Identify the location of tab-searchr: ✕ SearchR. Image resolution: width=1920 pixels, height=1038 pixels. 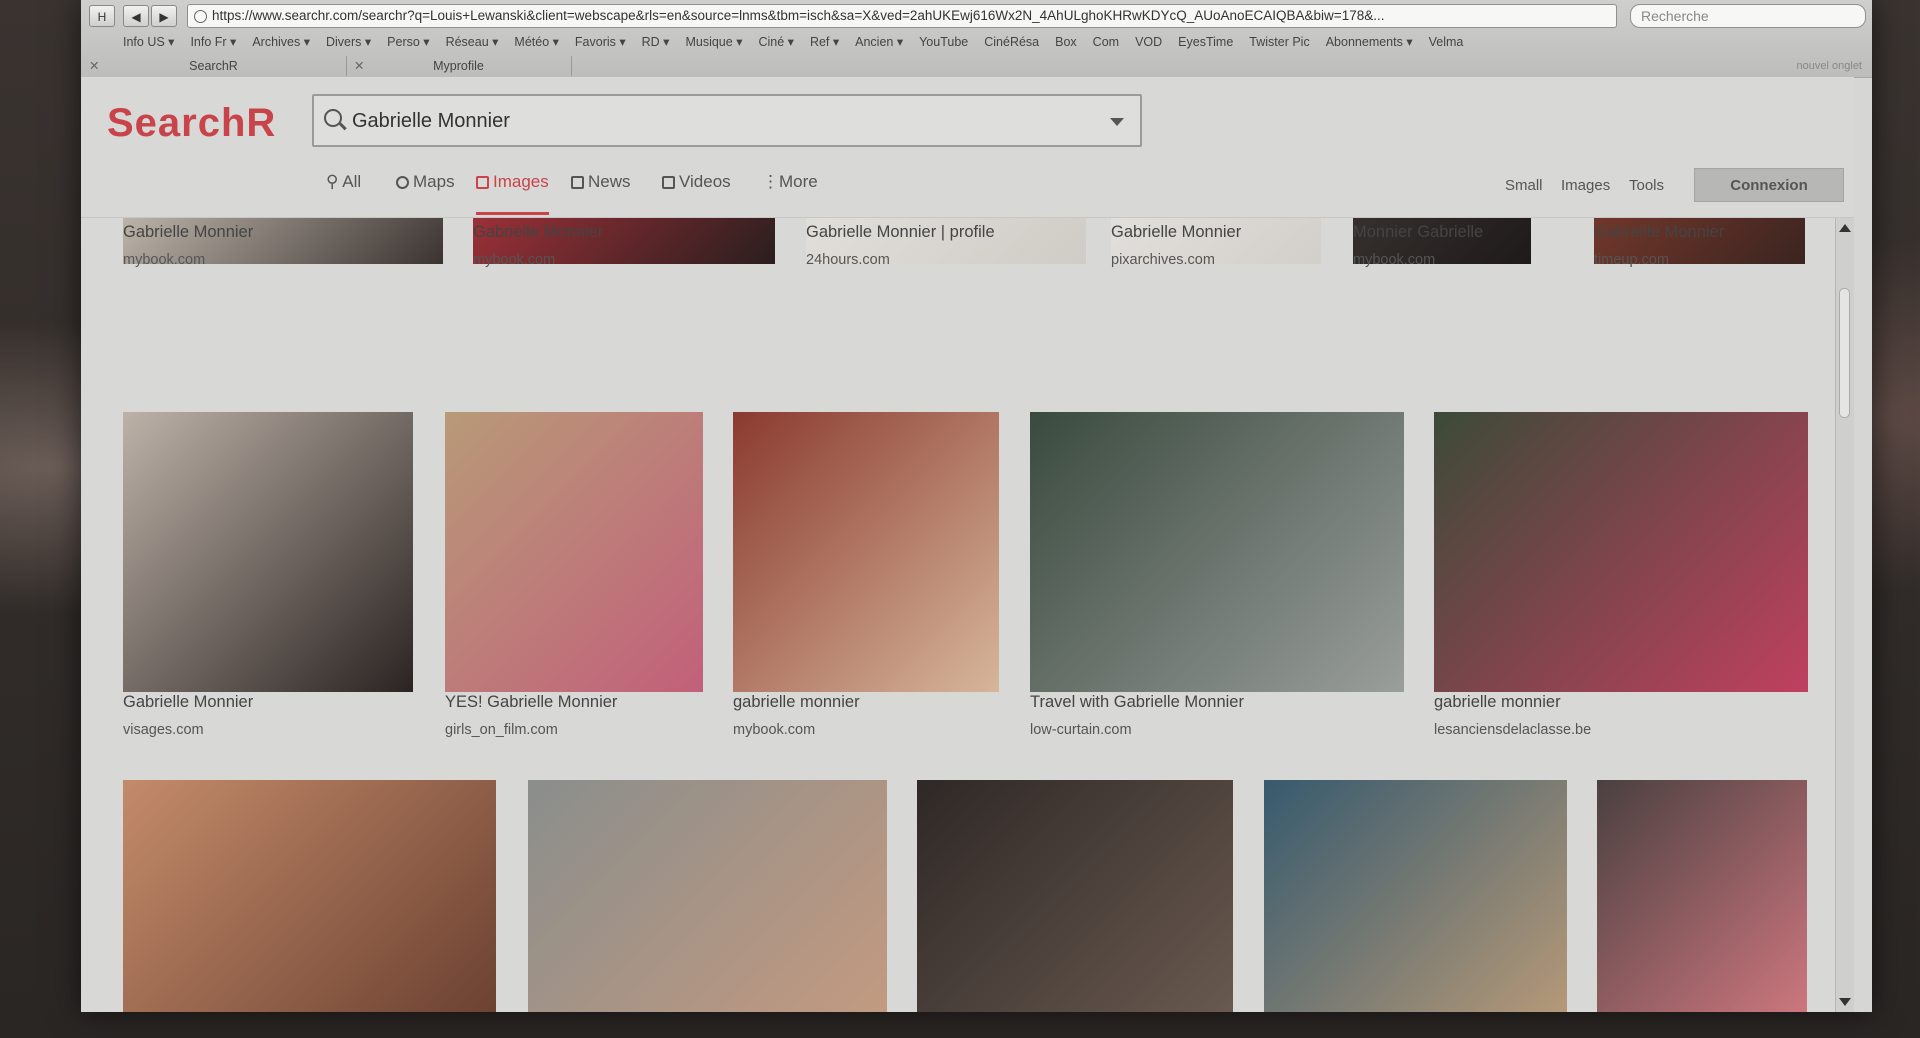
(214, 66).